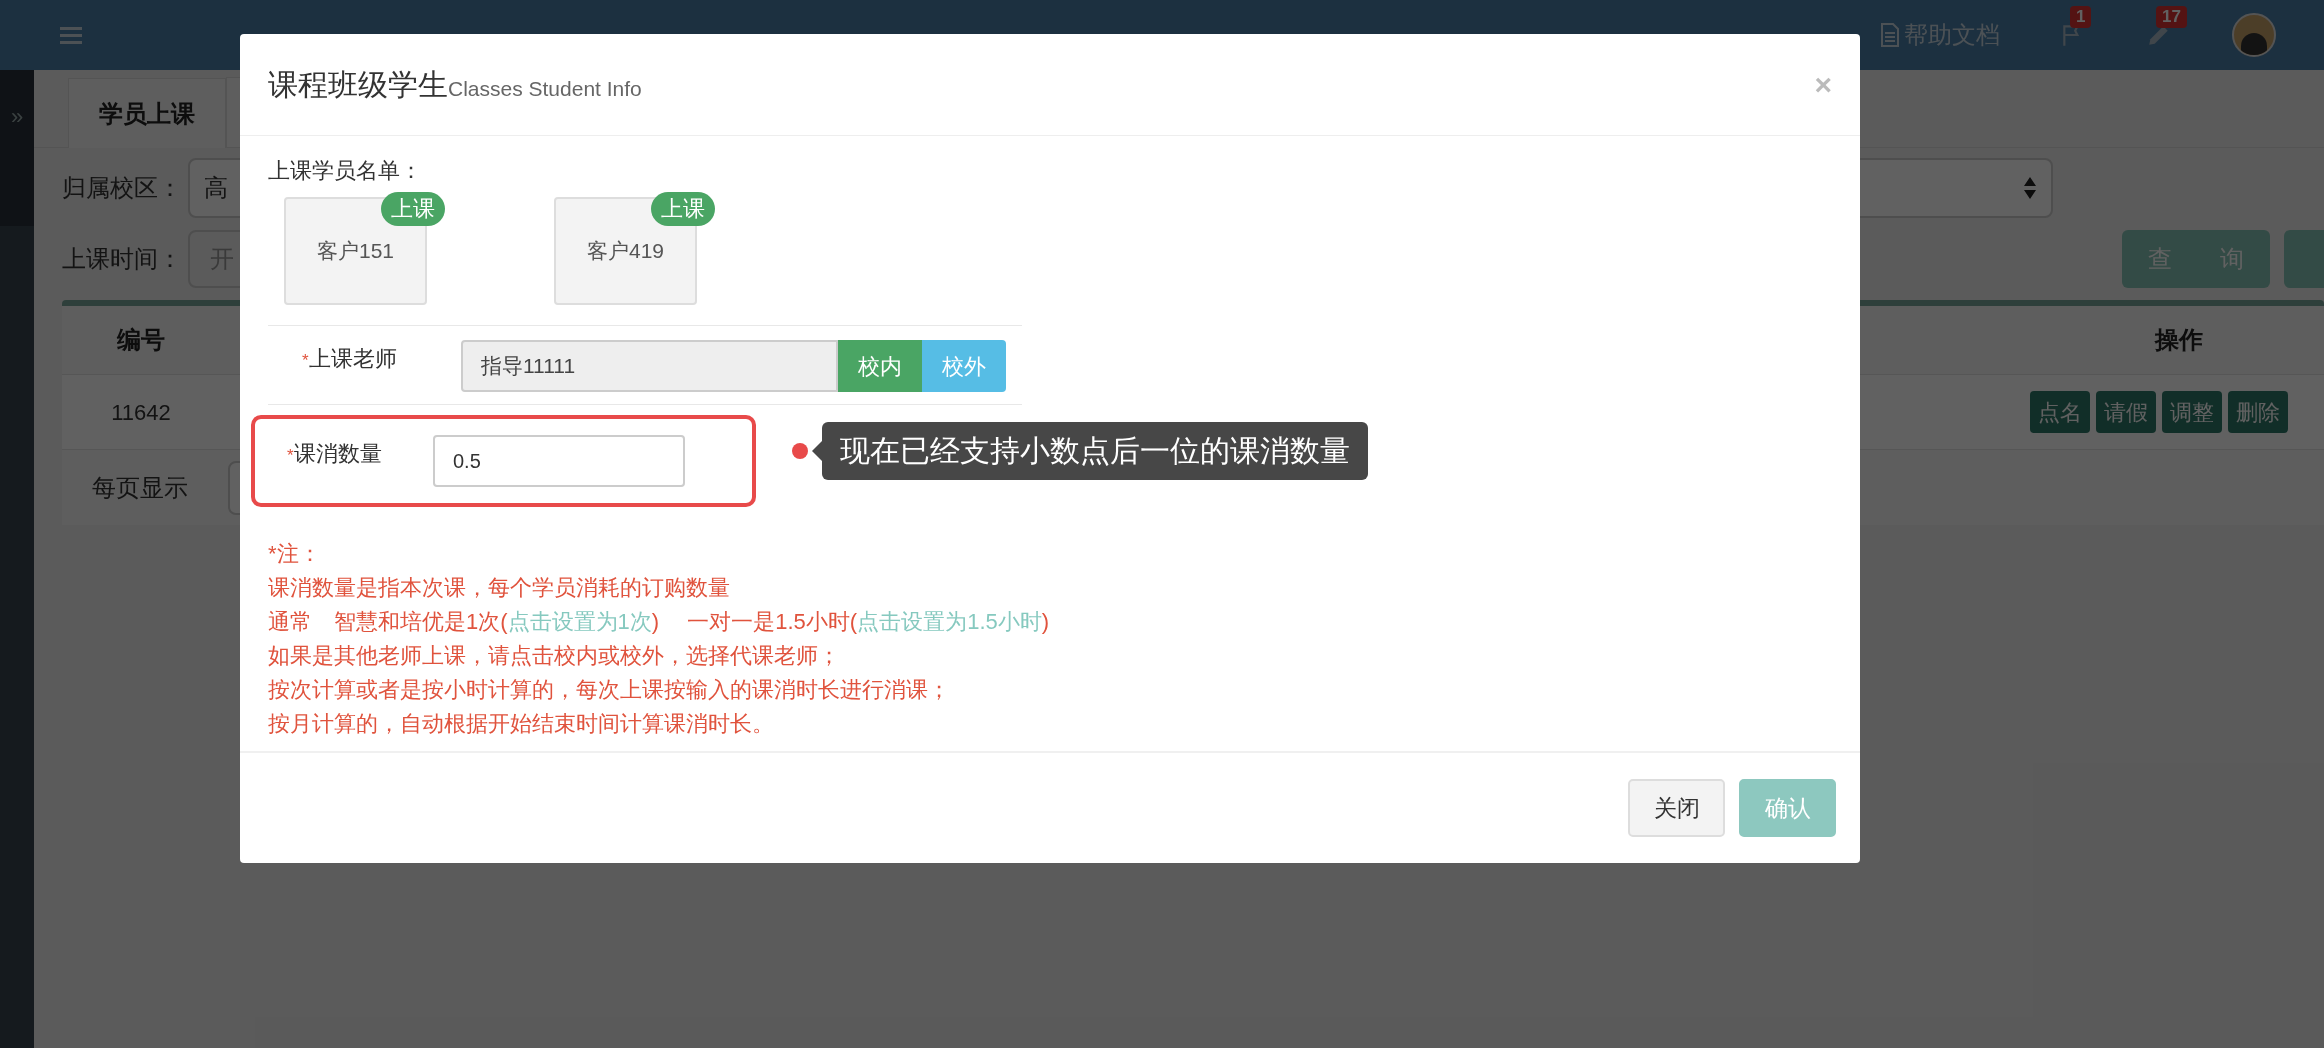 The height and width of the screenshot is (1048, 2324). I want to click on count-badge: 17, so click(2171, 17).